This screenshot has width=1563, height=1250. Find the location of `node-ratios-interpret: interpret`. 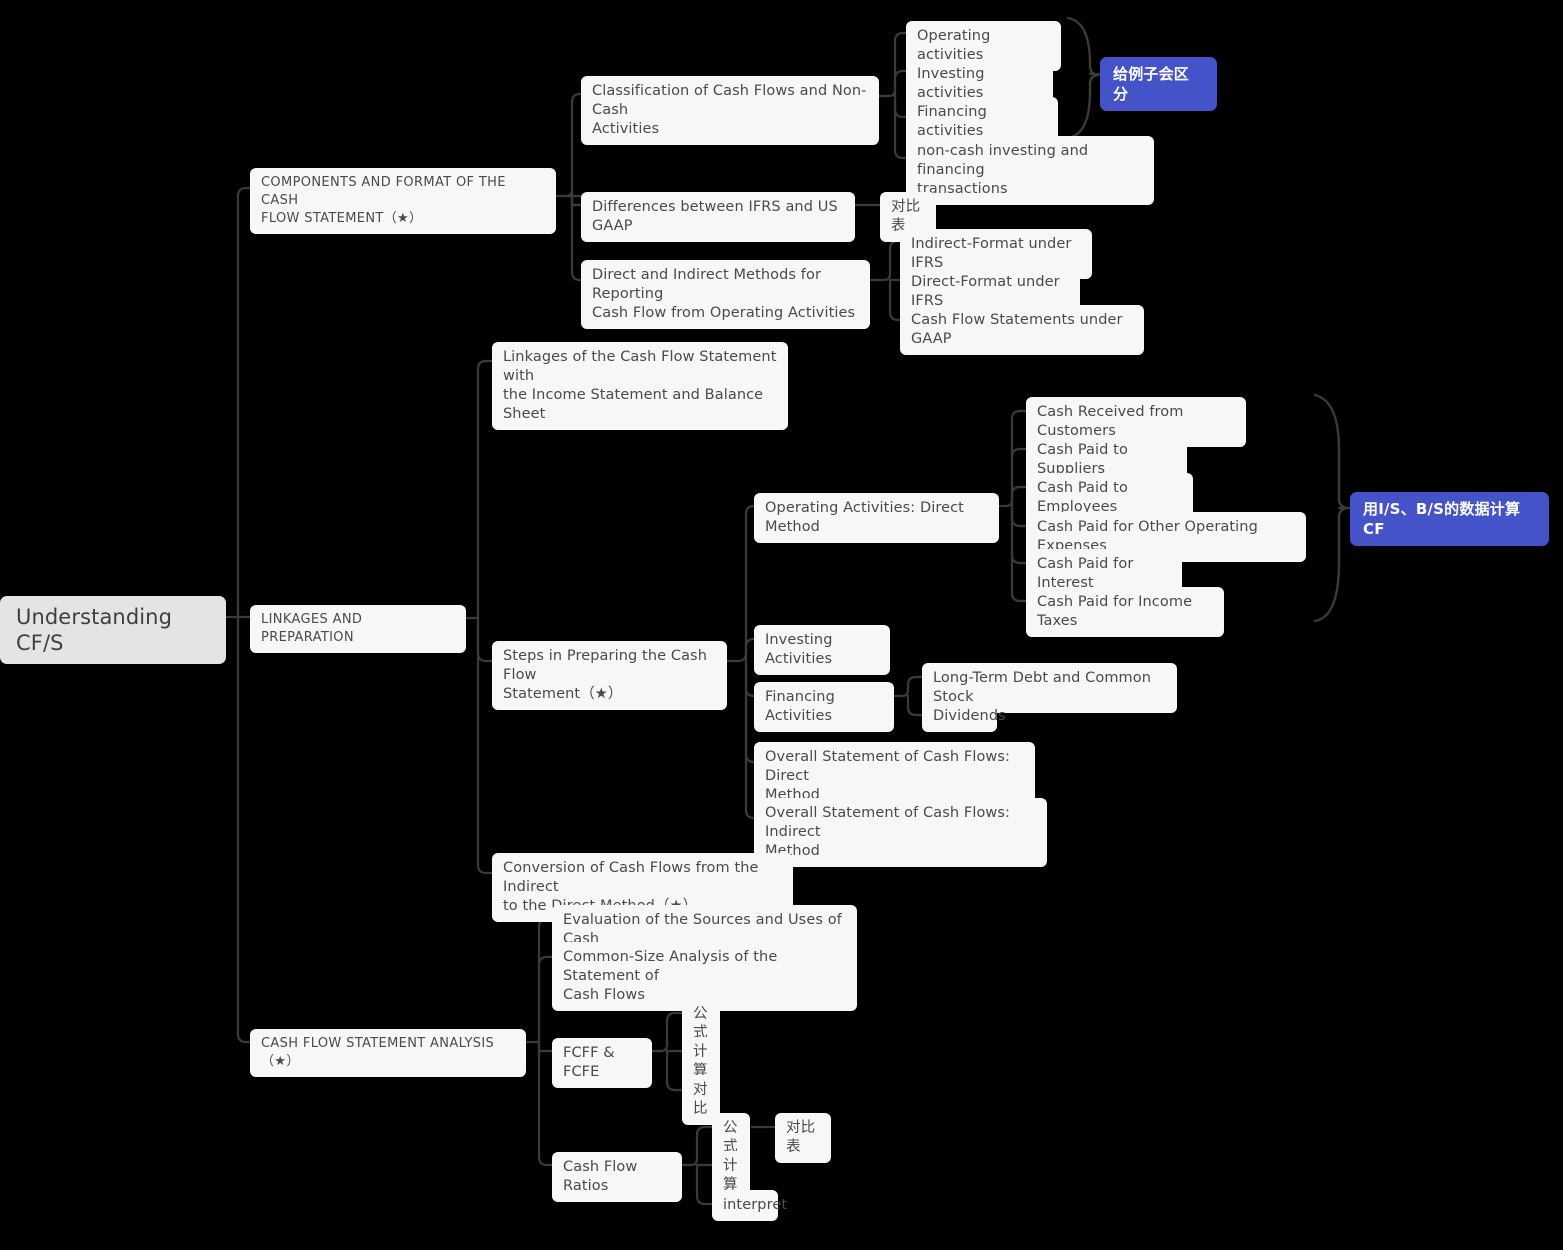

node-ratios-interpret: interpret is located at coordinates (749, 1205).